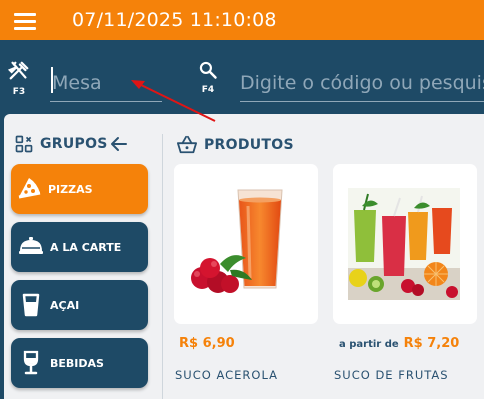 Image resolution: width=484 pixels, height=399 pixels. I want to click on product-image-frutas, so click(404, 244).